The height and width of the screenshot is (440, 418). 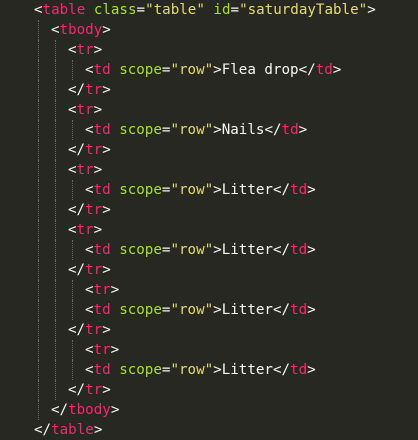 What do you see at coordinates (115, 10) in the screenshot?
I see `attribute-name-token: class` at bounding box center [115, 10].